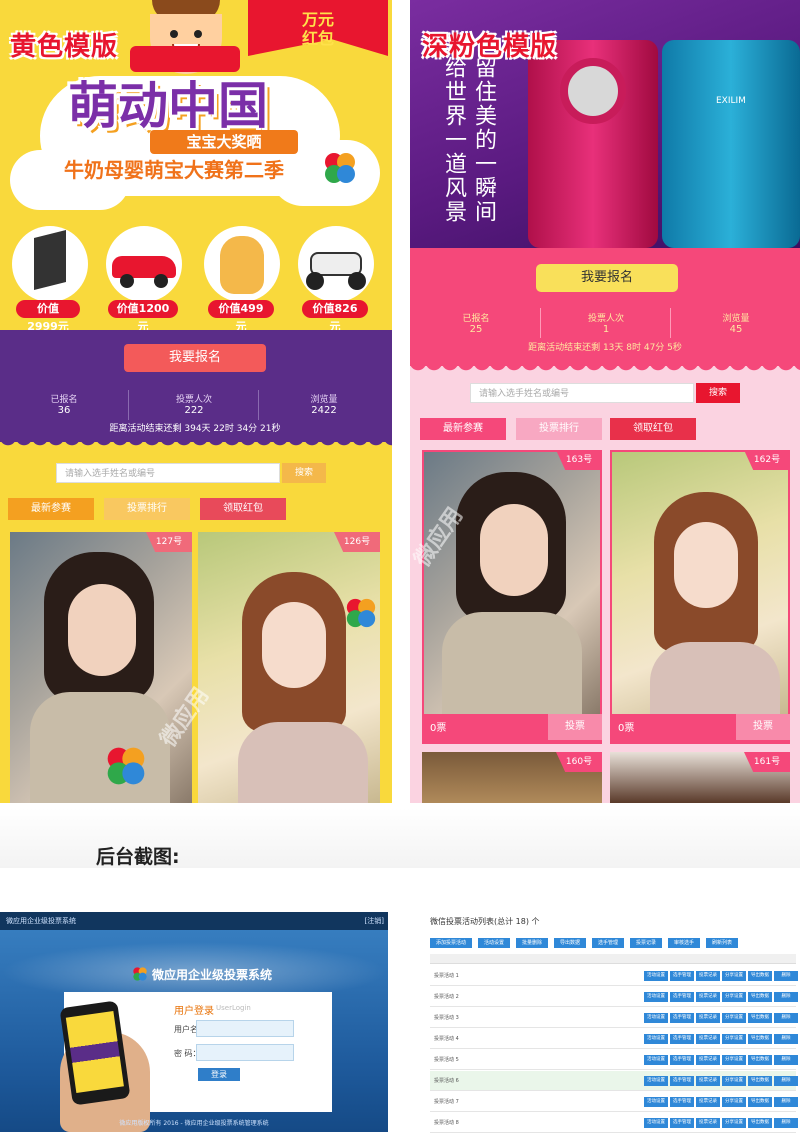 The image size is (800, 1134). What do you see at coordinates (608, 943) in the screenshot?
I see `toolbar-button: 选手管理` at bounding box center [608, 943].